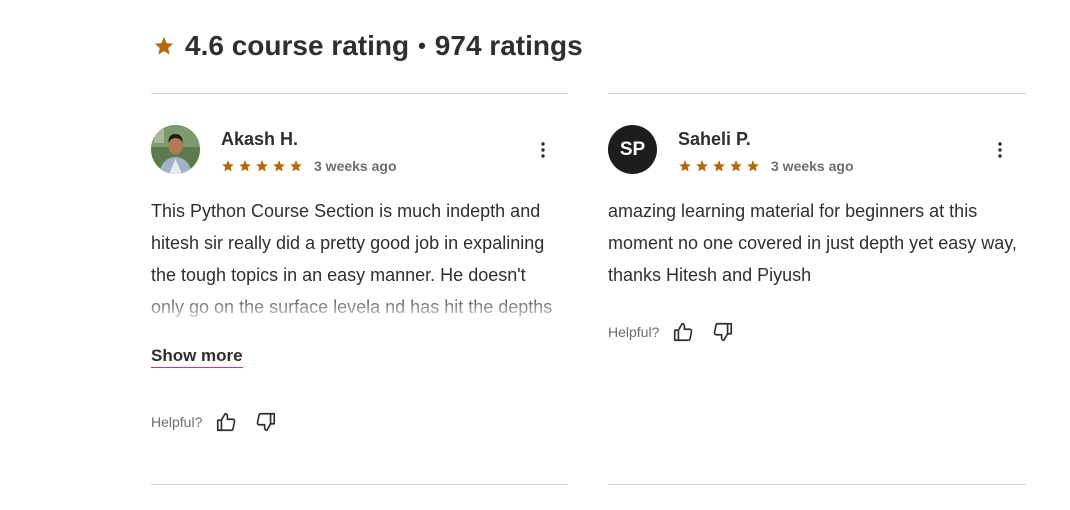  Describe the element at coordinates (508, 45) in the screenshot. I see `ratings-count: 974 ratings` at that location.